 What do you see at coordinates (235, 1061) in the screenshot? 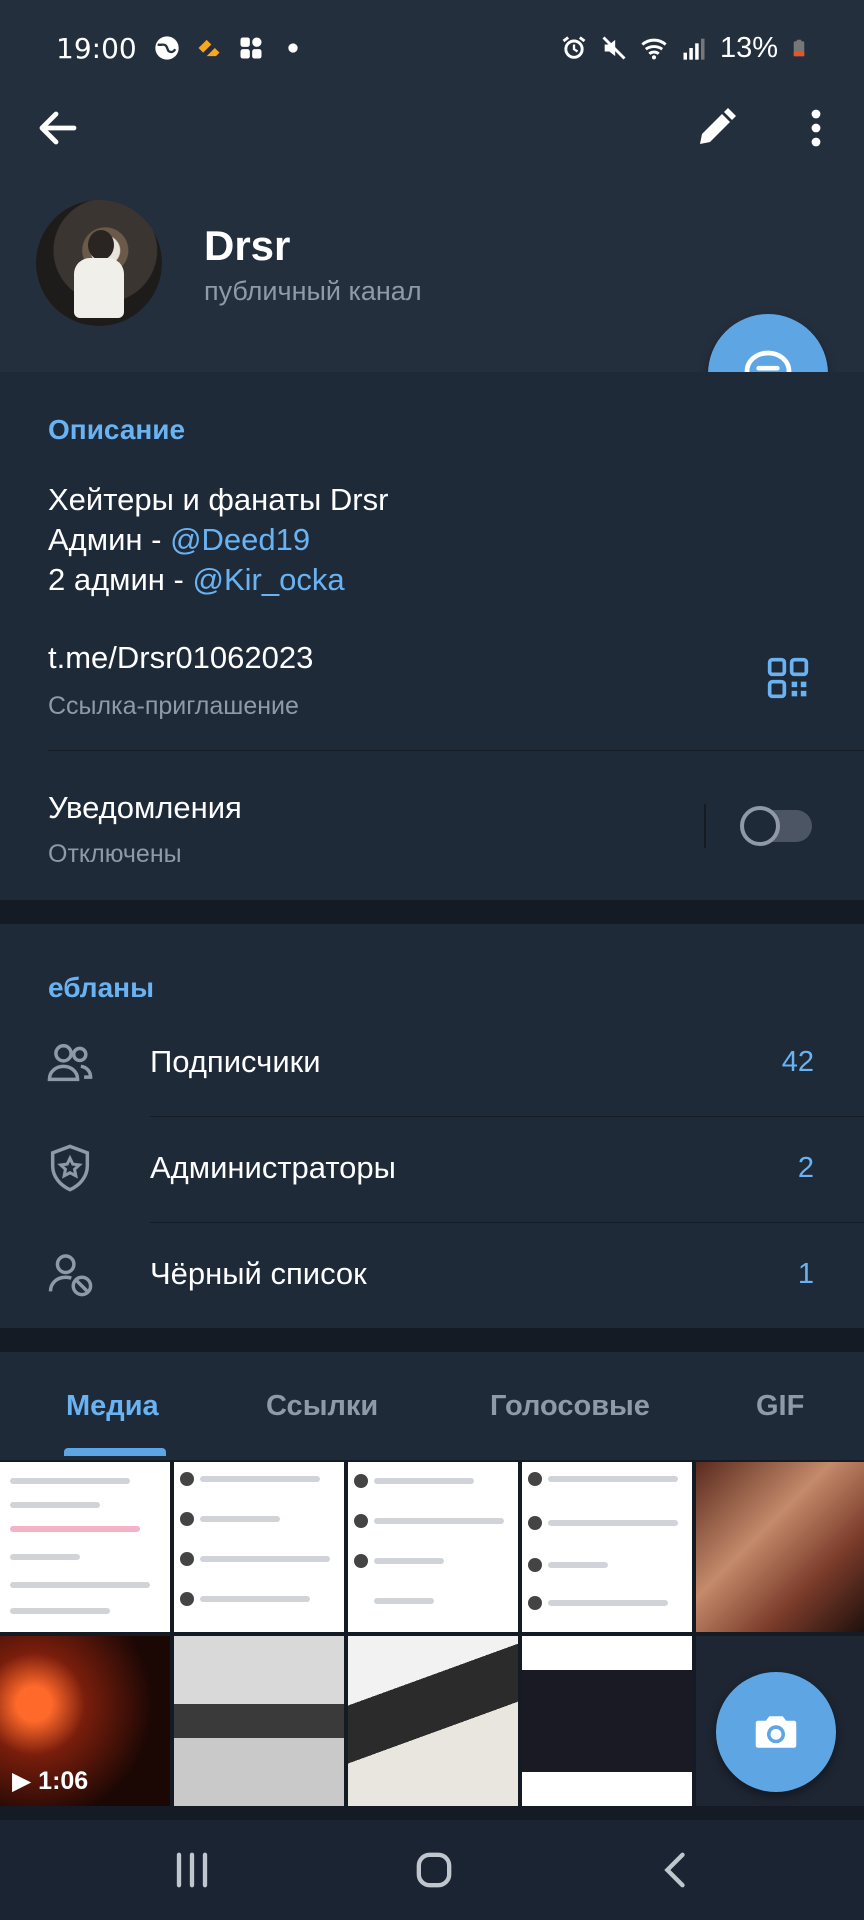
I see `row-label: Подписчики` at bounding box center [235, 1061].